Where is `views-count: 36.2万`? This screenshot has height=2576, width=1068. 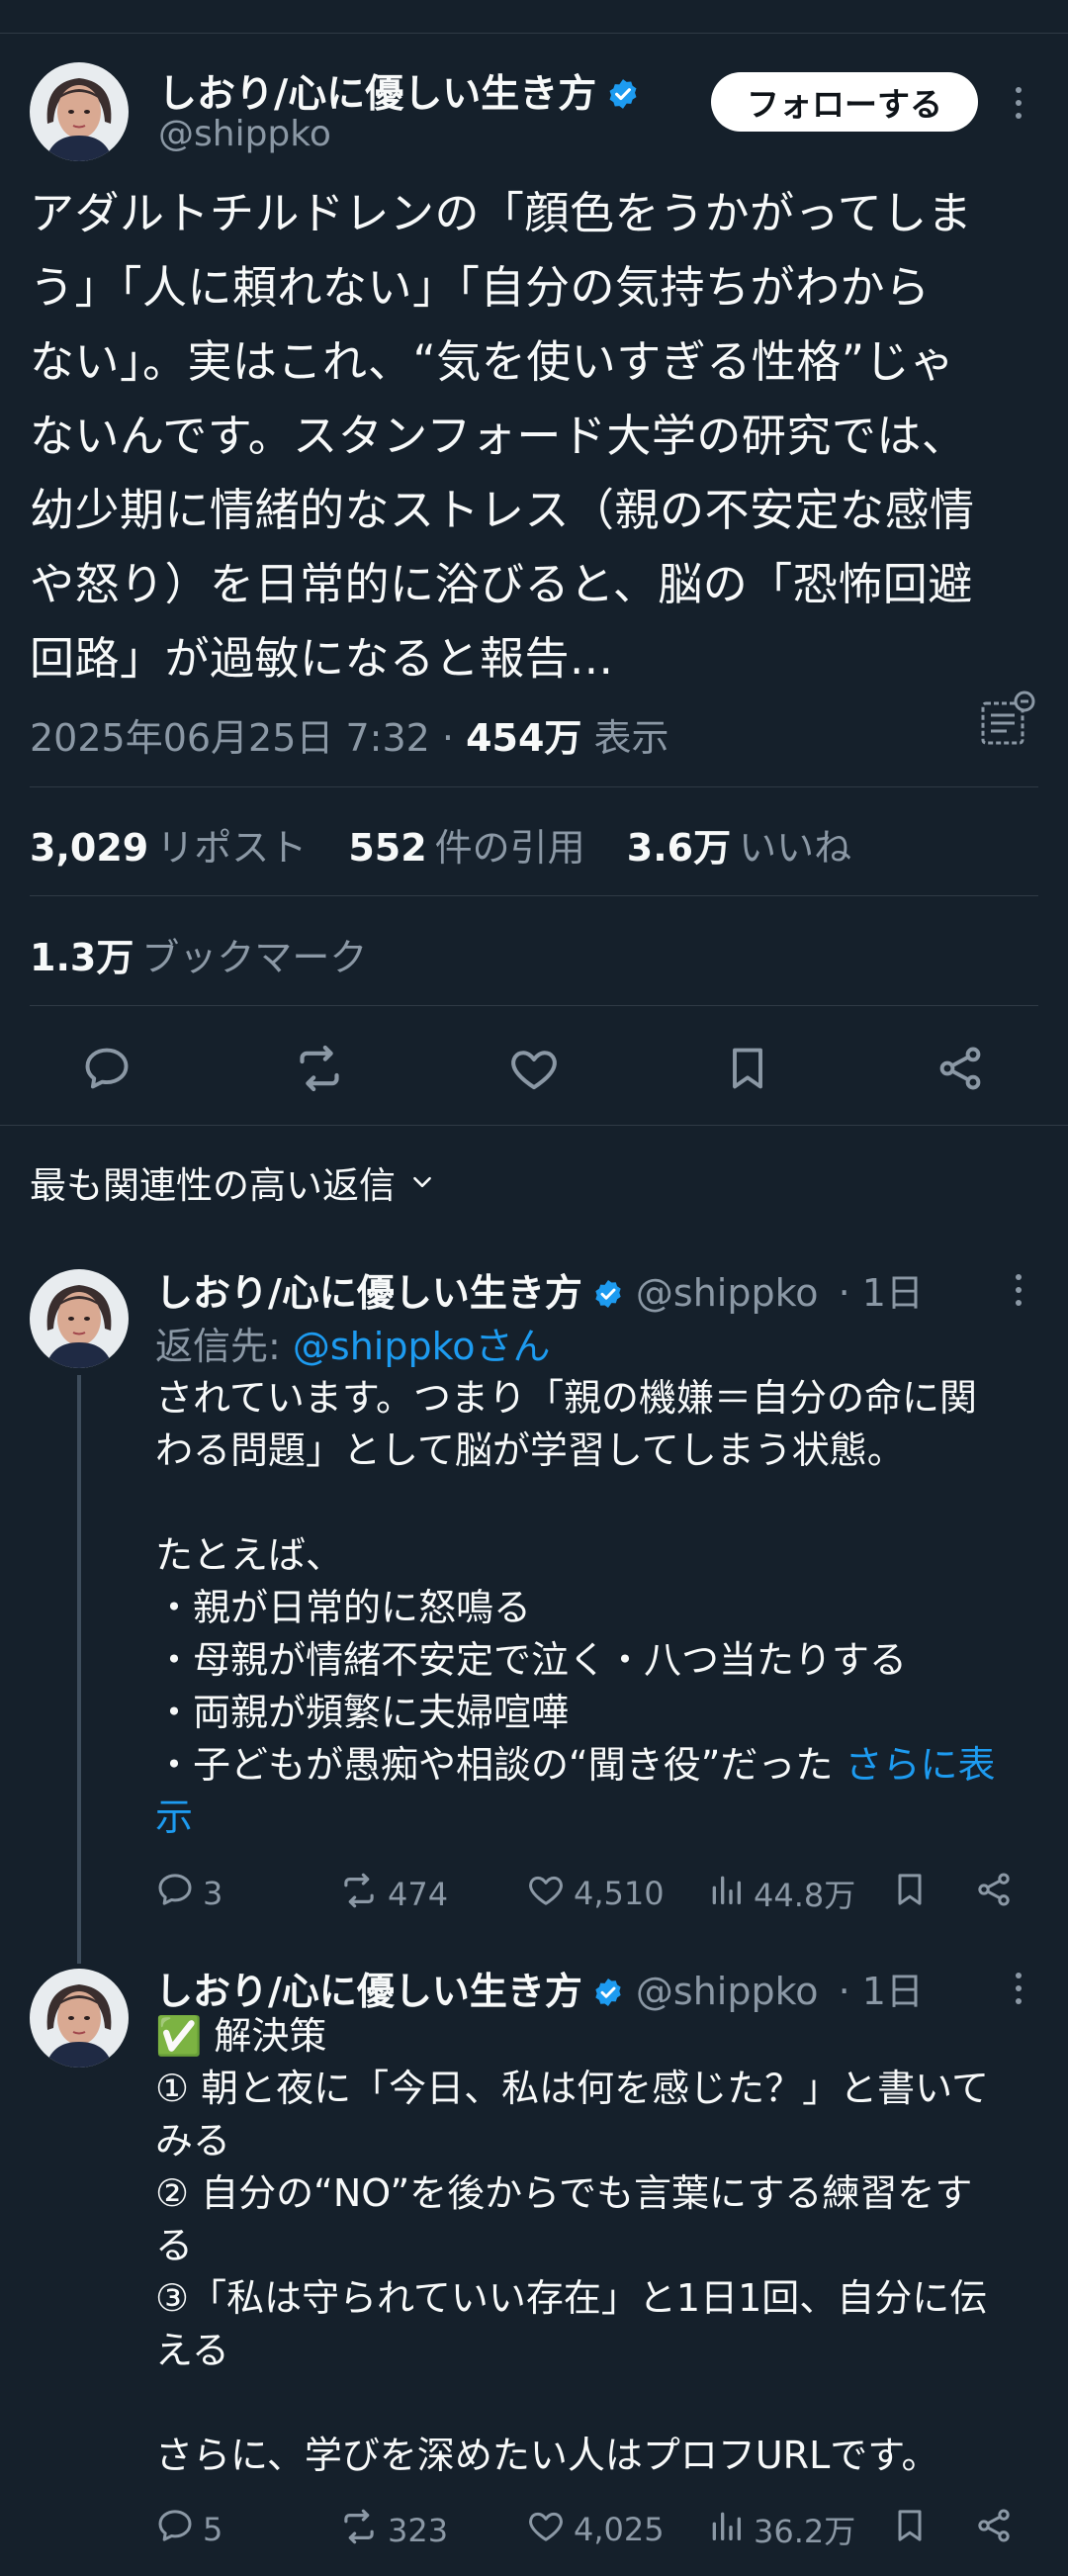 views-count: 36.2万 is located at coordinates (805, 2531).